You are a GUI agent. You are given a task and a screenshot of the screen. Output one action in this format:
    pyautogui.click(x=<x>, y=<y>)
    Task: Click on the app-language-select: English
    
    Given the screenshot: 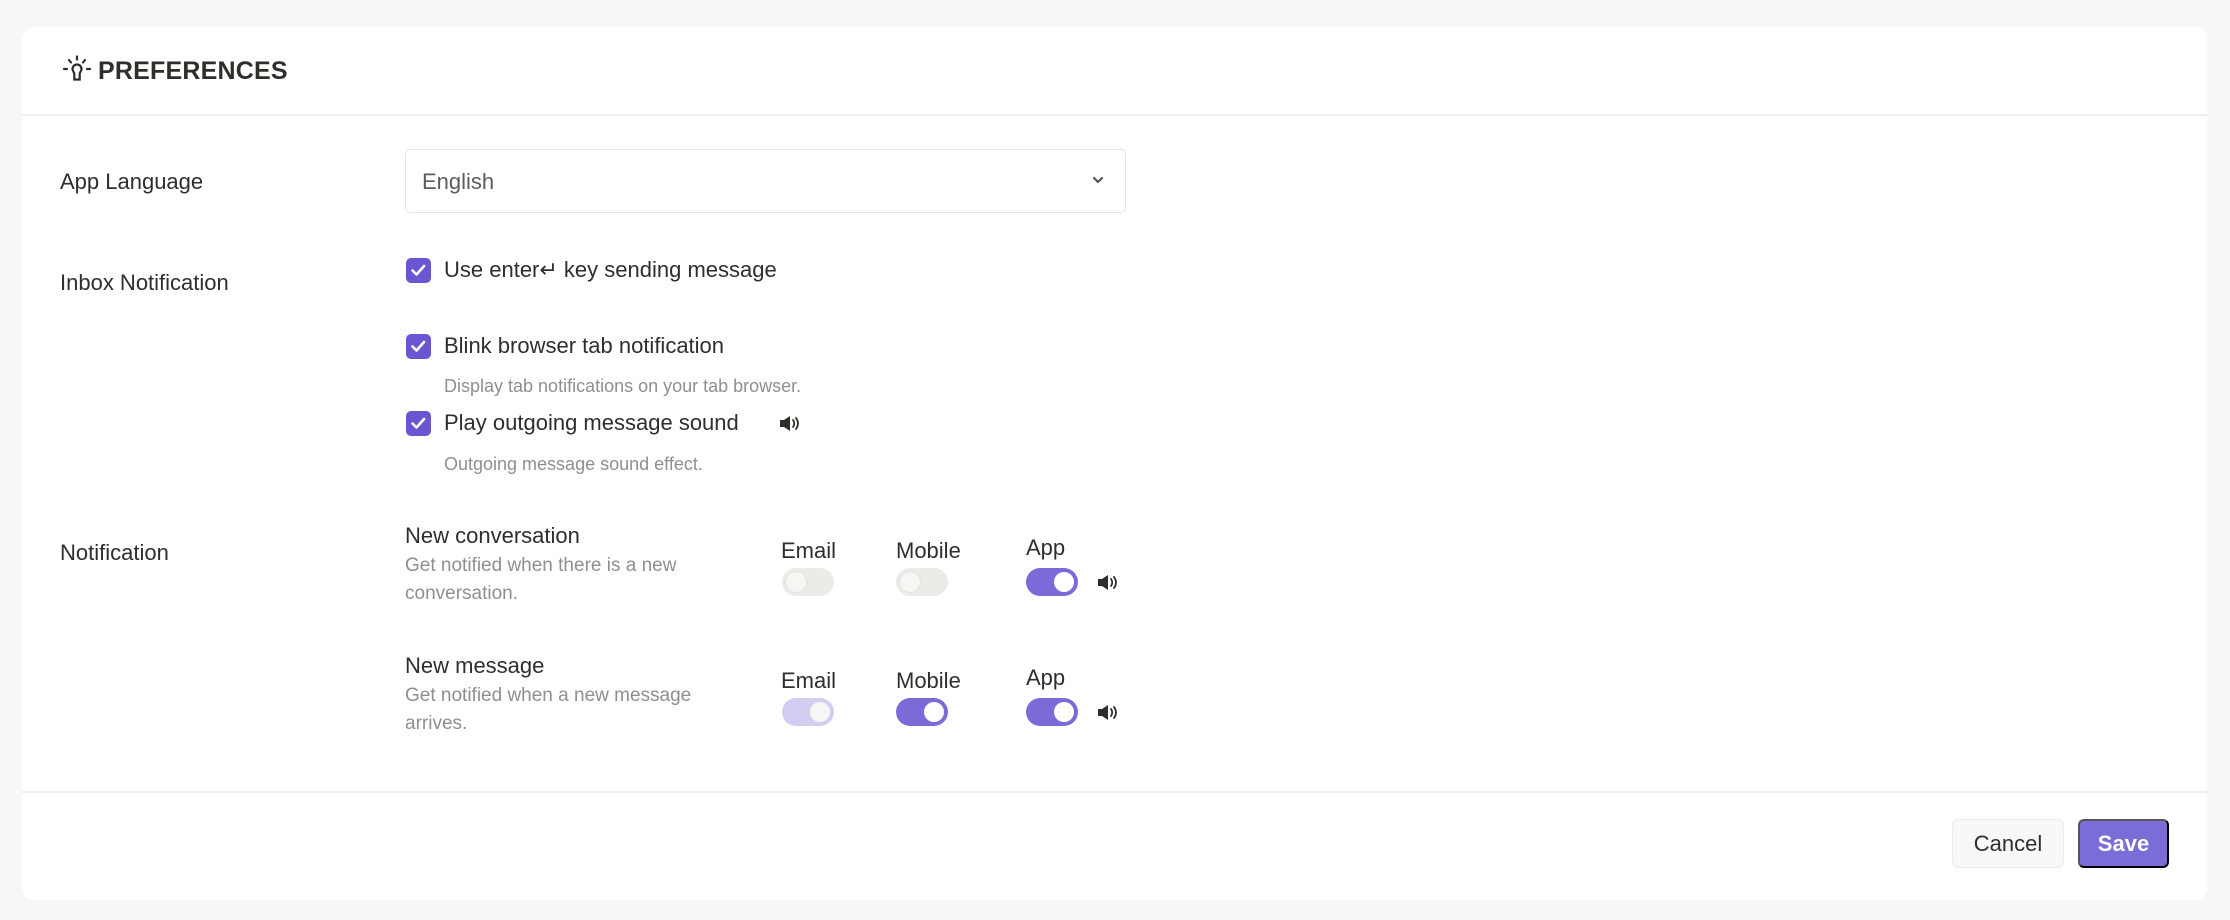 What is the action you would take?
    pyautogui.click(x=765, y=181)
    